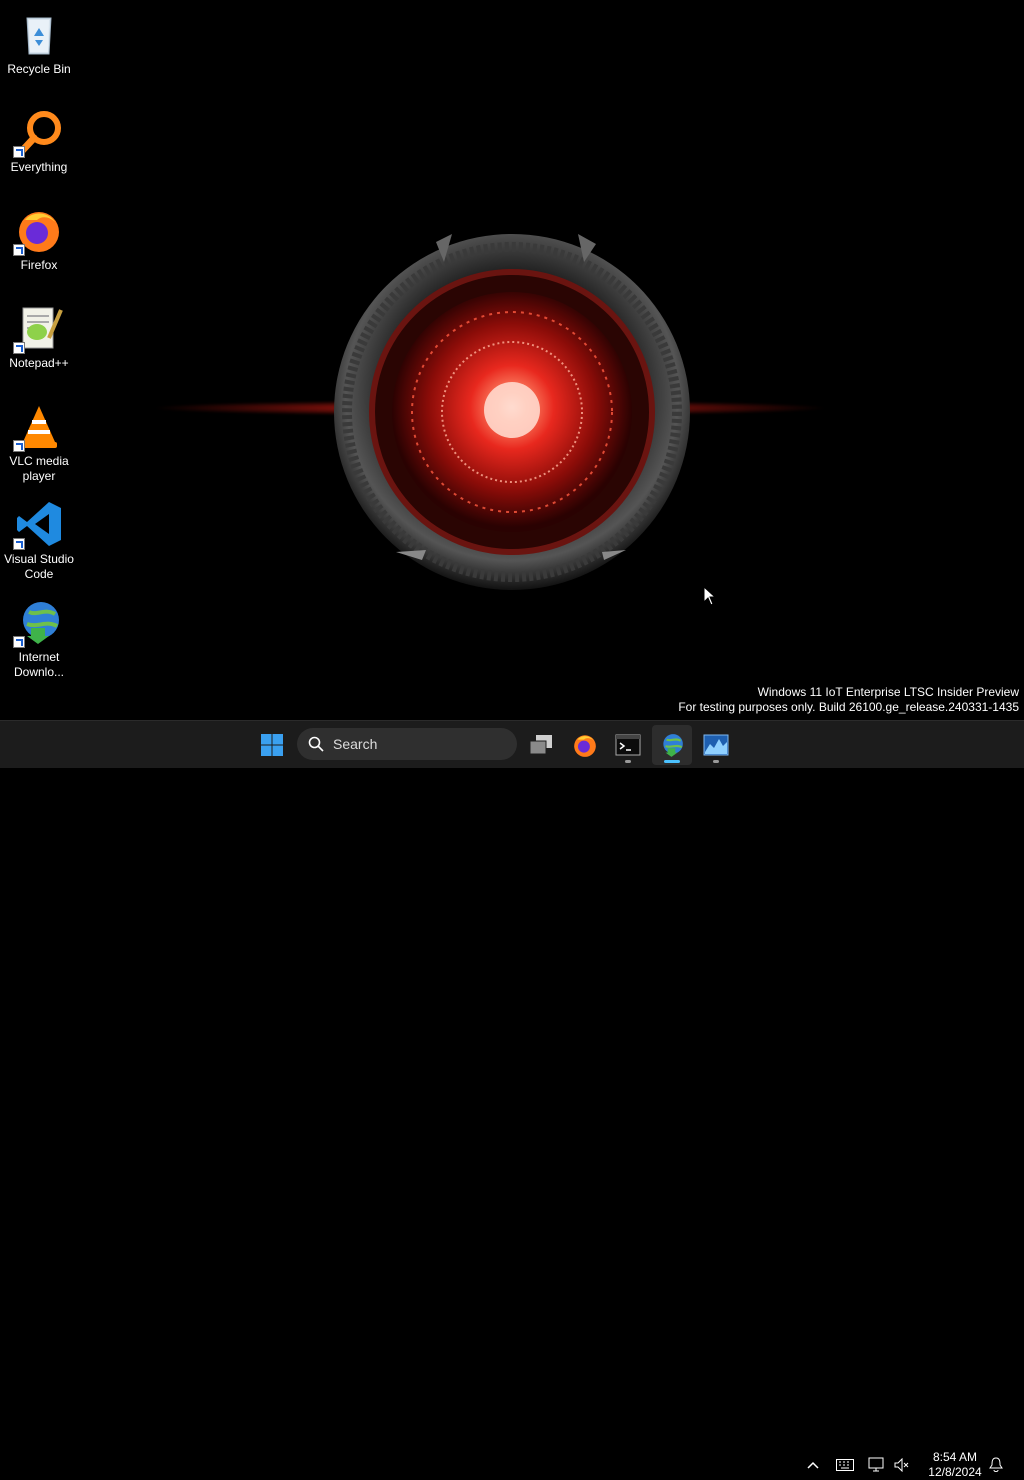 Image resolution: width=1024 pixels, height=1480 pixels. I want to click on desktop-icon-firefox: Firefox, so click(39, 236).